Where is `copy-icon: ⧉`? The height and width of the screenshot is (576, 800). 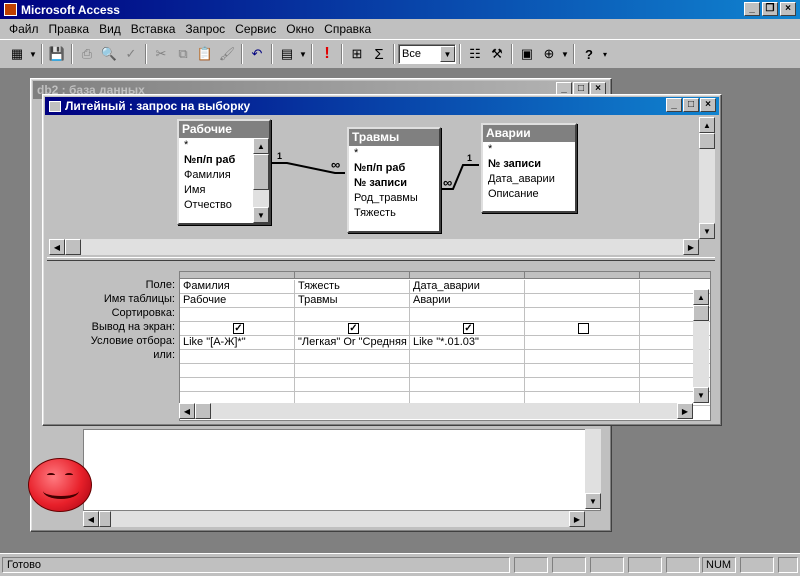
copy-icon: ⧉ is located at coordinates (183, 54).